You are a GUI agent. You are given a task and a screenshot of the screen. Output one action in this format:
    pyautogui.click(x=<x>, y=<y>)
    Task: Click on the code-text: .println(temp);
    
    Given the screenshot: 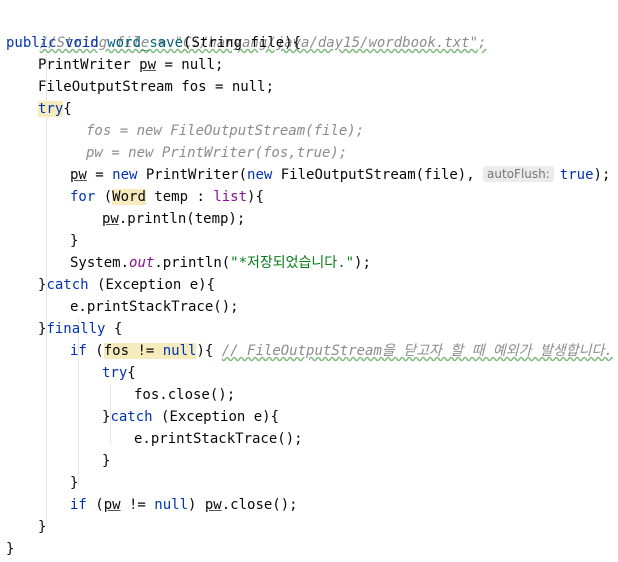 What is the action you would take?
    pyautogui.click(x=182, y=219)
    